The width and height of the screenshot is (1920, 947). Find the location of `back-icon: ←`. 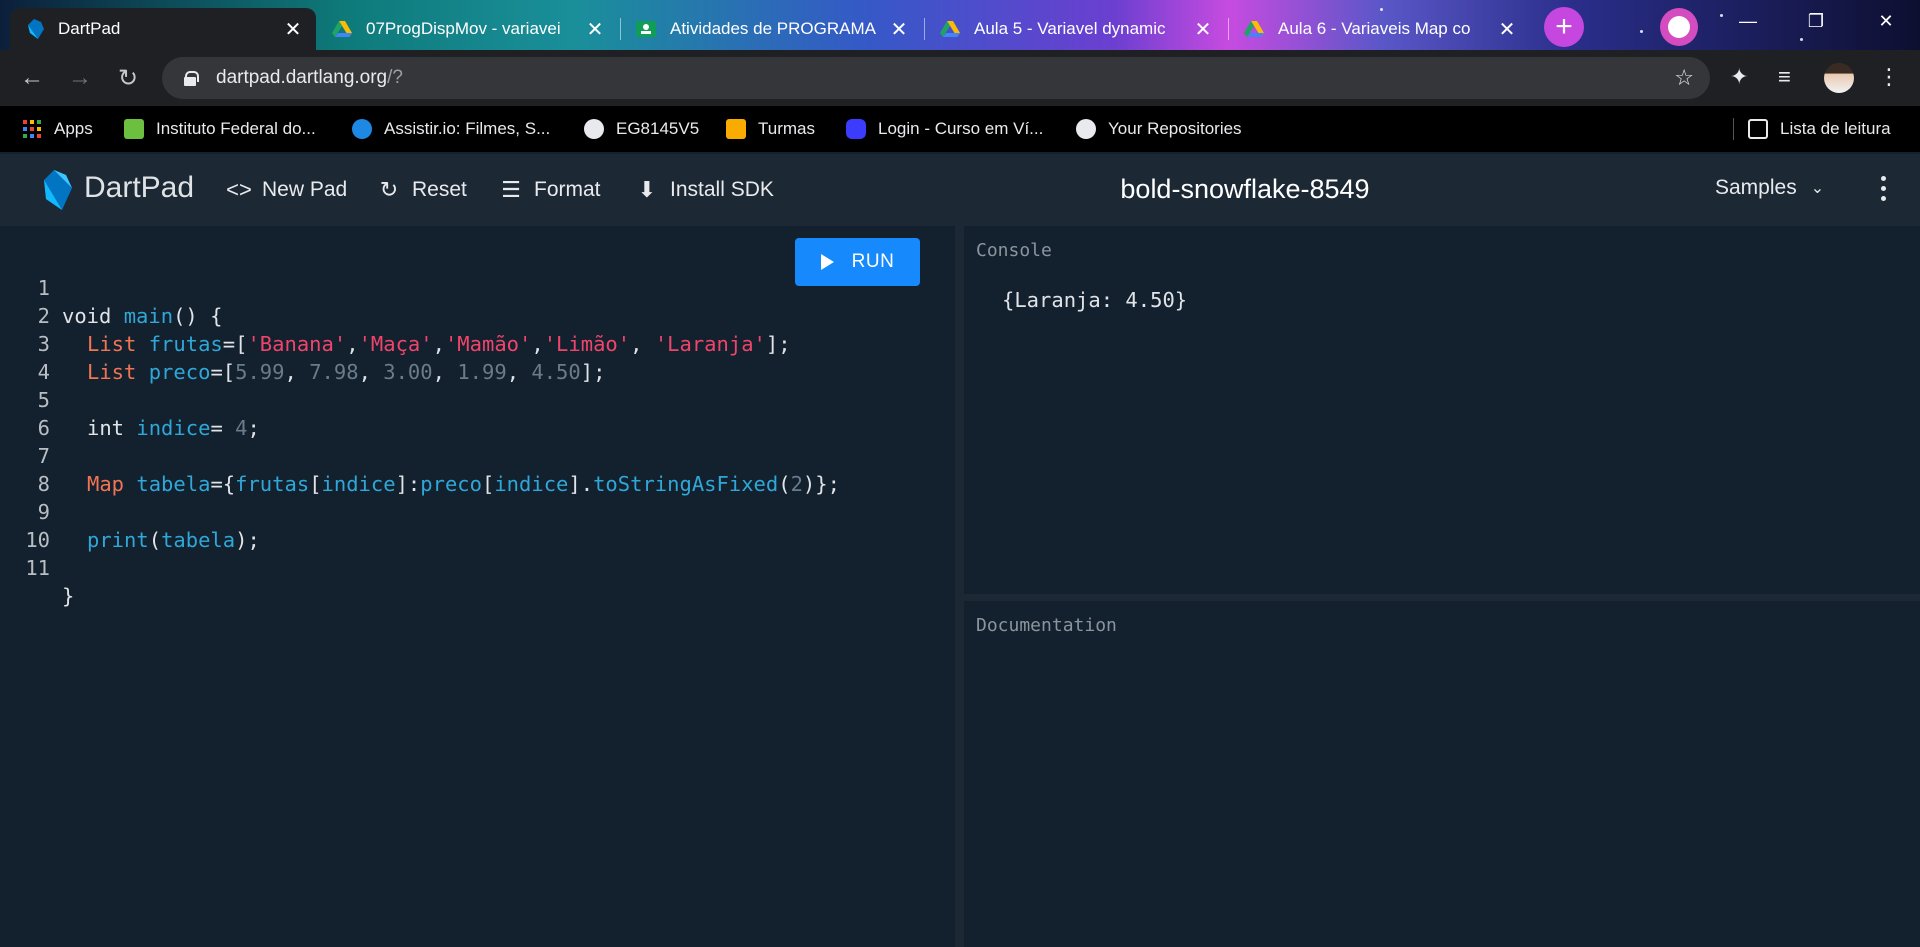

back-icon: ← is located at coordinates (32, 78).